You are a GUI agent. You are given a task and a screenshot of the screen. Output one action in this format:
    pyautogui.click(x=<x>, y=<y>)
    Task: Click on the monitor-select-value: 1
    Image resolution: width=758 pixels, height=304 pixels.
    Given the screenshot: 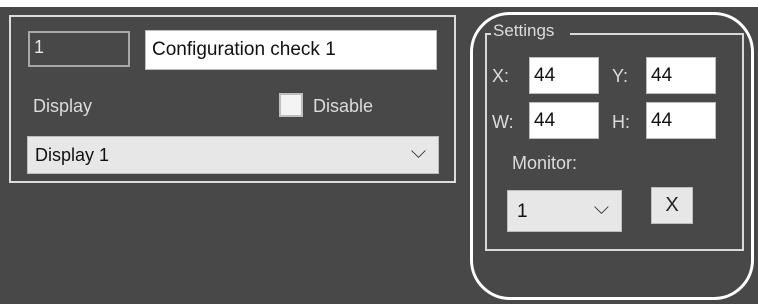 What is the action you would take?
    pyautogui.click(x=522, y=211)
    